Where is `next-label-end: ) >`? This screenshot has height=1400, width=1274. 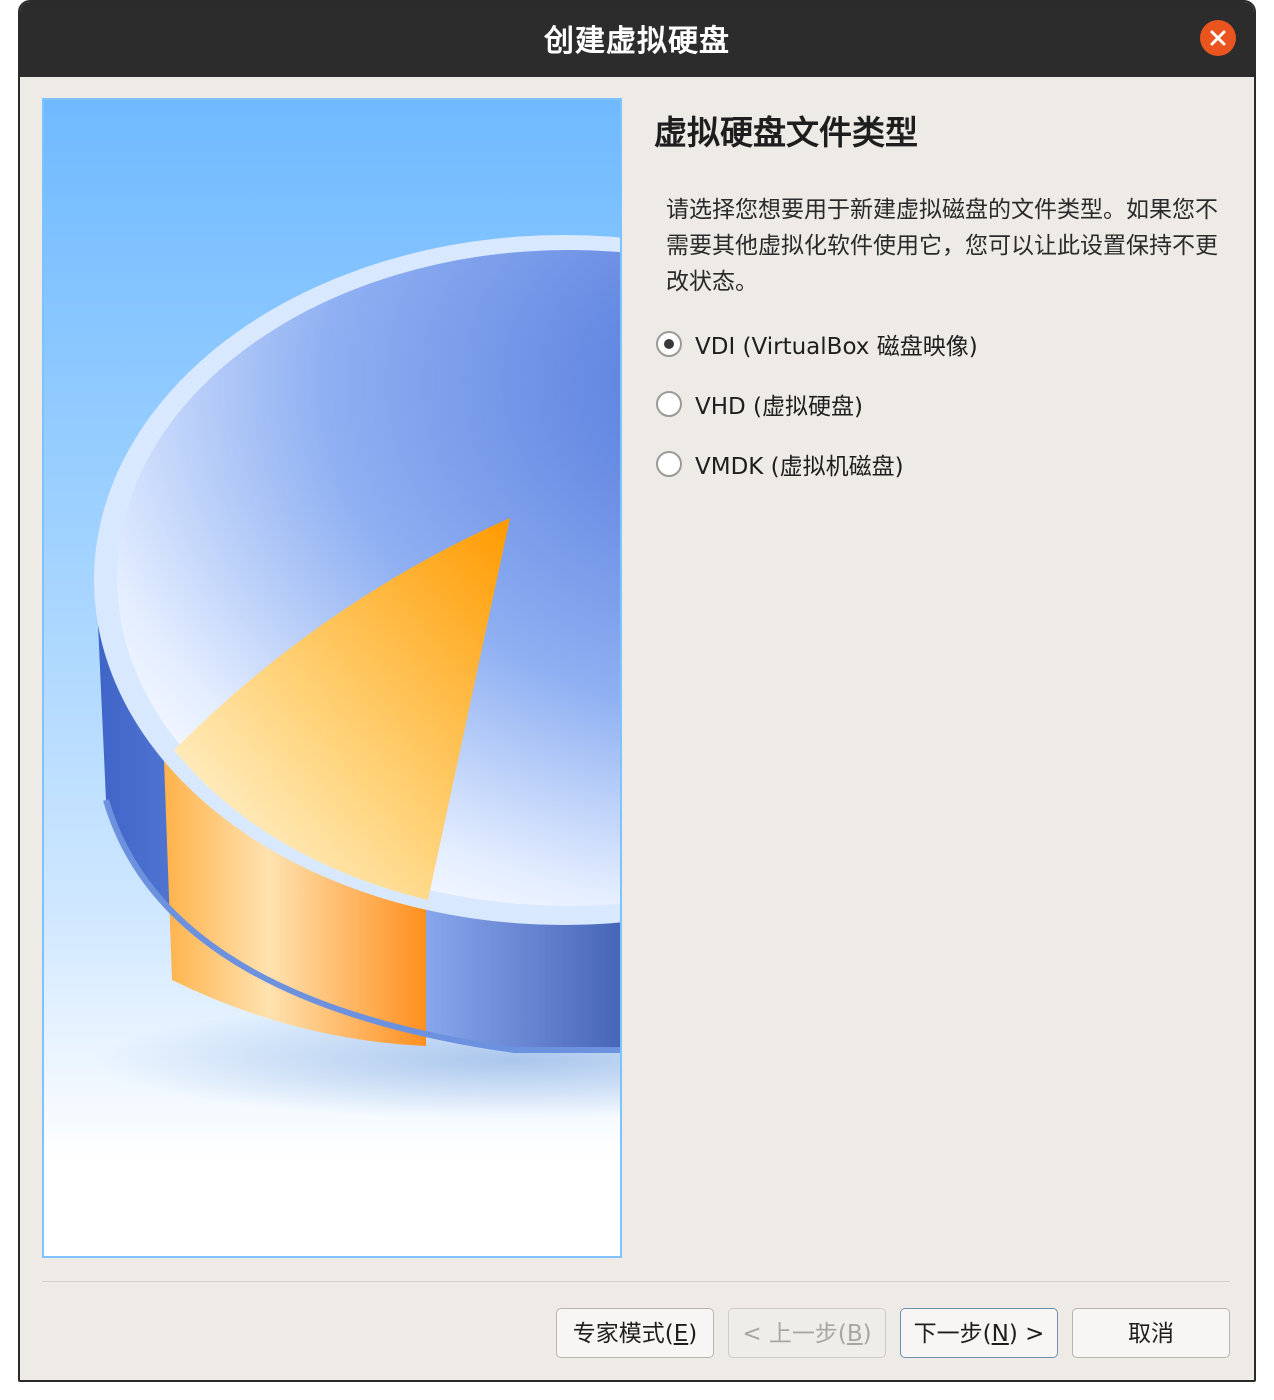 next-label-end: ) > is located at coordinates (1026, 1334).